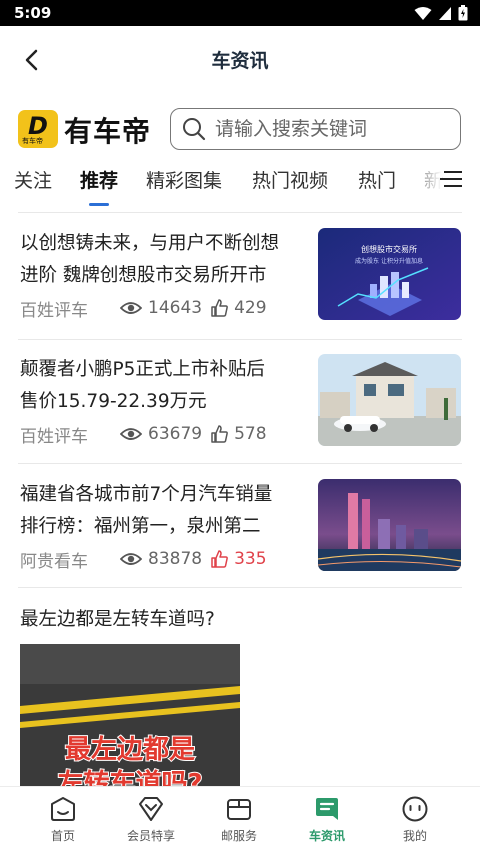 This screenshot has height=854, width=480. What do you see at coordinates (54, 561) in the screenshot?
I see `article-source: 阿贵看车` at bounding box center [54, 561].